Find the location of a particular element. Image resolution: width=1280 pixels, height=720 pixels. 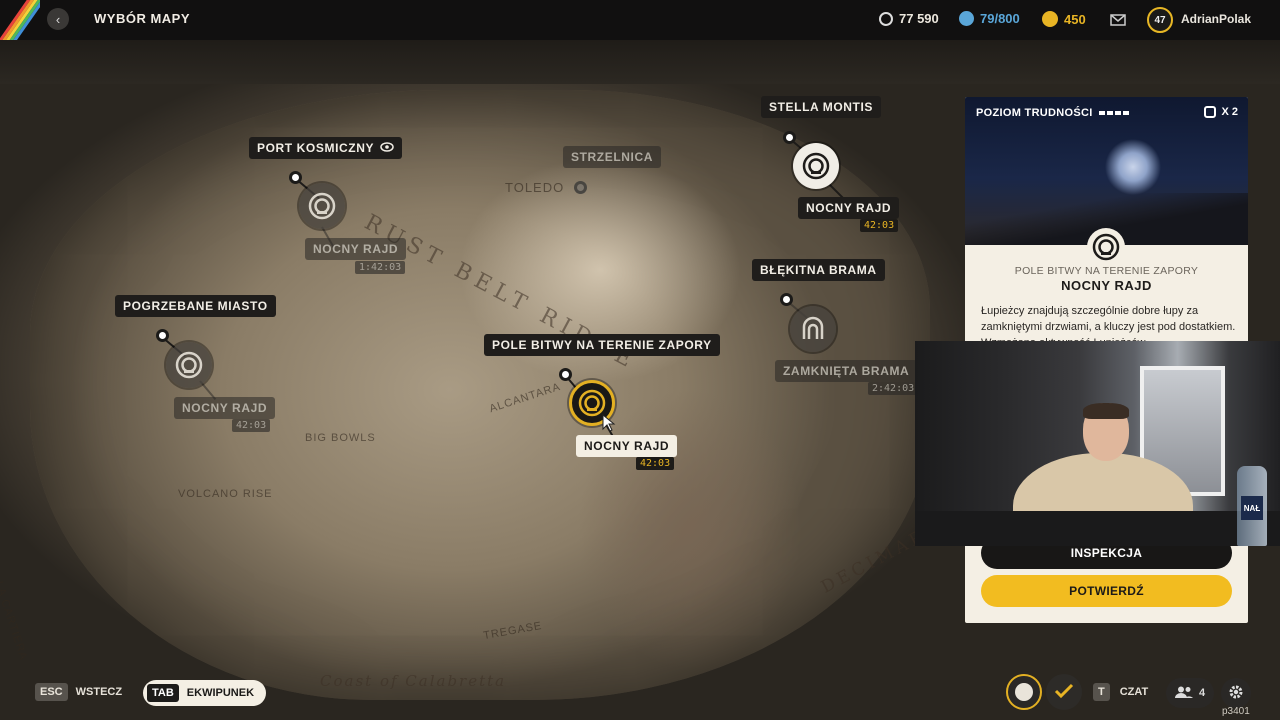

currency-blue-value: 79/800 is located at coordinates (1000, 18).